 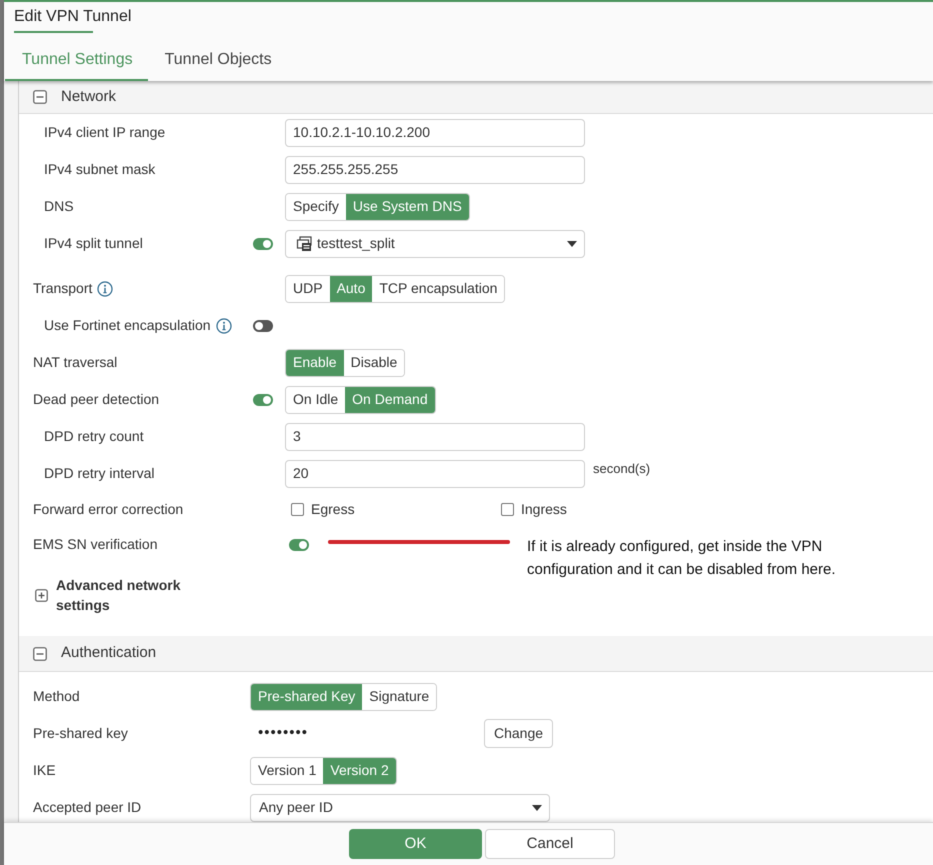 What do you see at coordinates (550, 844) in the screenshot?
I see `cancel-button: Cancel` at bounding box center [550, 844].